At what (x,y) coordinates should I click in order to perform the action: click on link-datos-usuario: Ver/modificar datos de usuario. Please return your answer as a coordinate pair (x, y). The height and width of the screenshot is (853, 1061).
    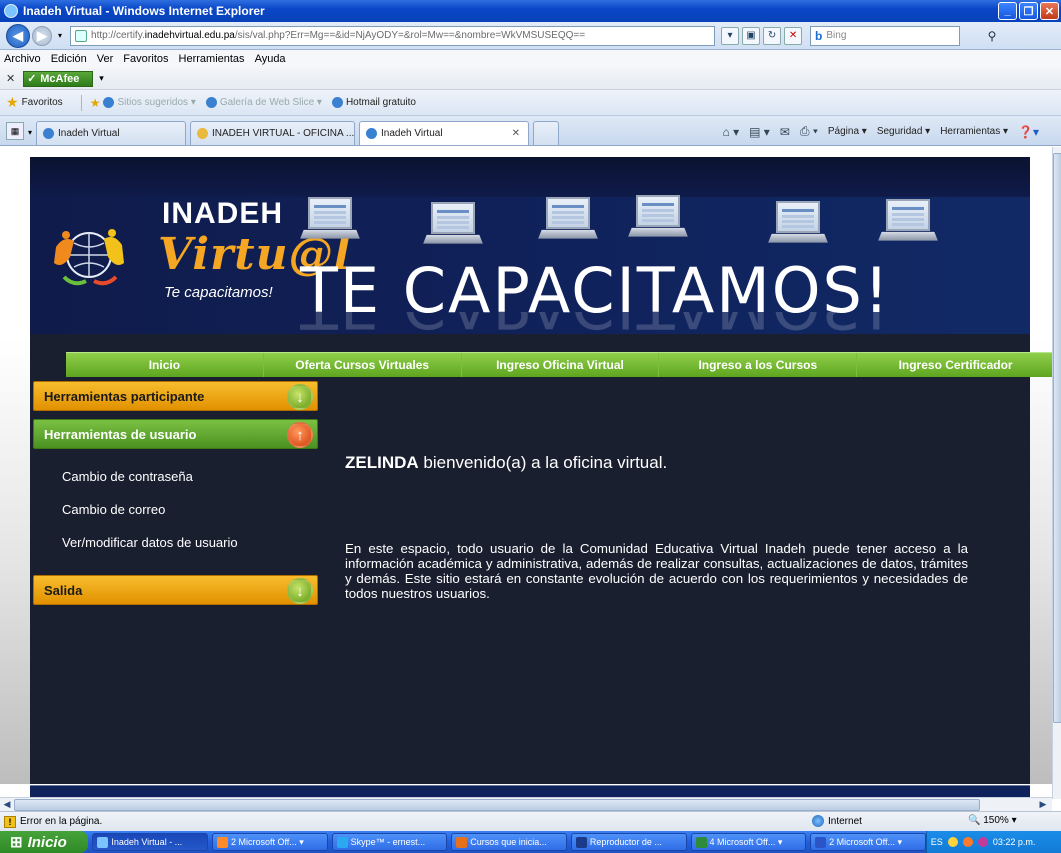
    Looking at the image, I should click on (150, 542).